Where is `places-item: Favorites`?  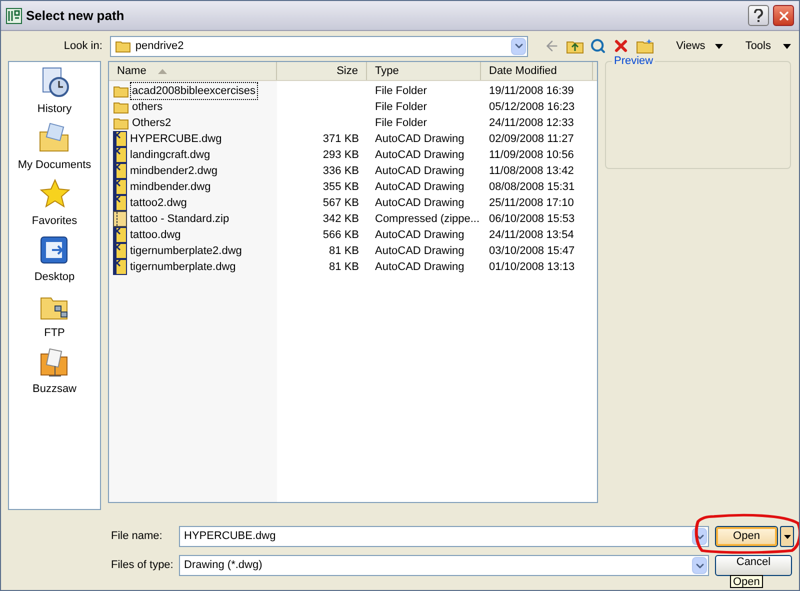
places-item: Favorites is located at coordinates (55, 221).